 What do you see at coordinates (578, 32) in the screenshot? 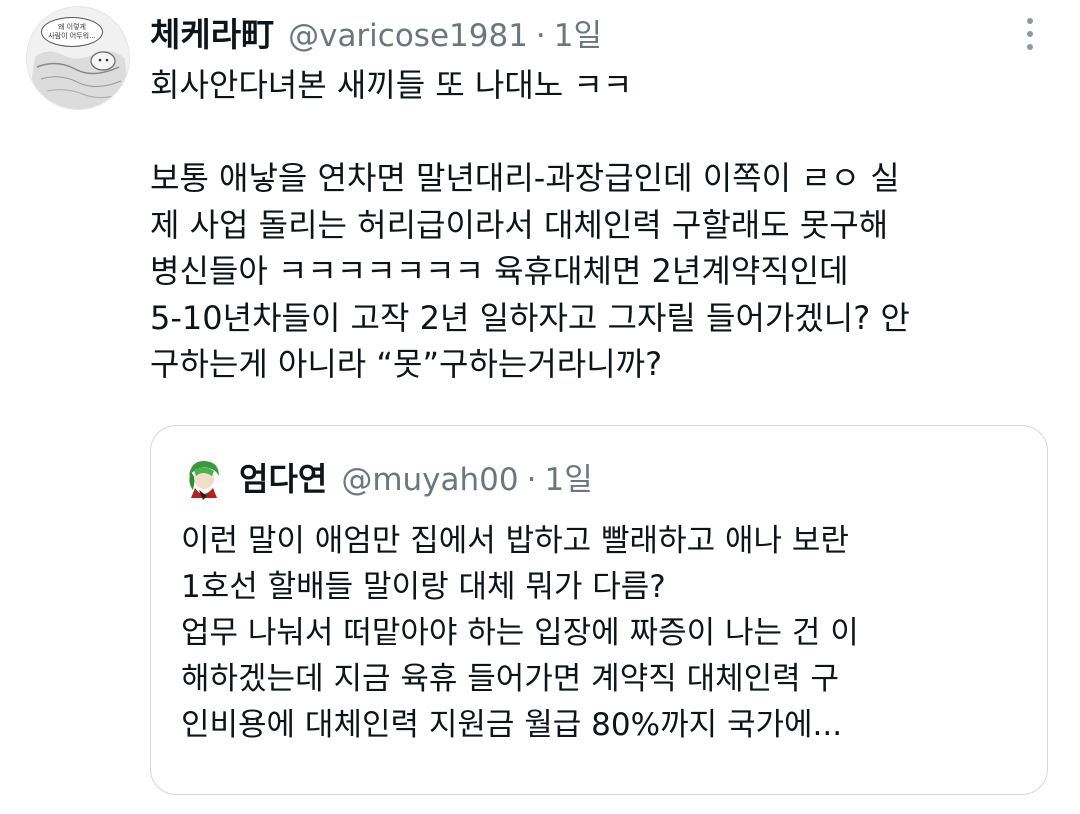
I see `tweet-timestamp: 1일` at bounding box center [578, 32].